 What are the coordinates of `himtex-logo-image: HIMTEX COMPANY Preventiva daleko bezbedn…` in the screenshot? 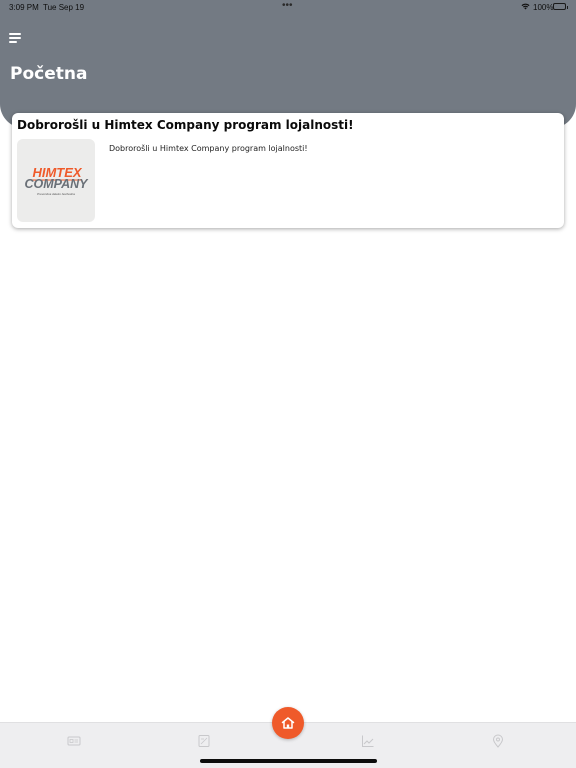 It's located at (56, 180).